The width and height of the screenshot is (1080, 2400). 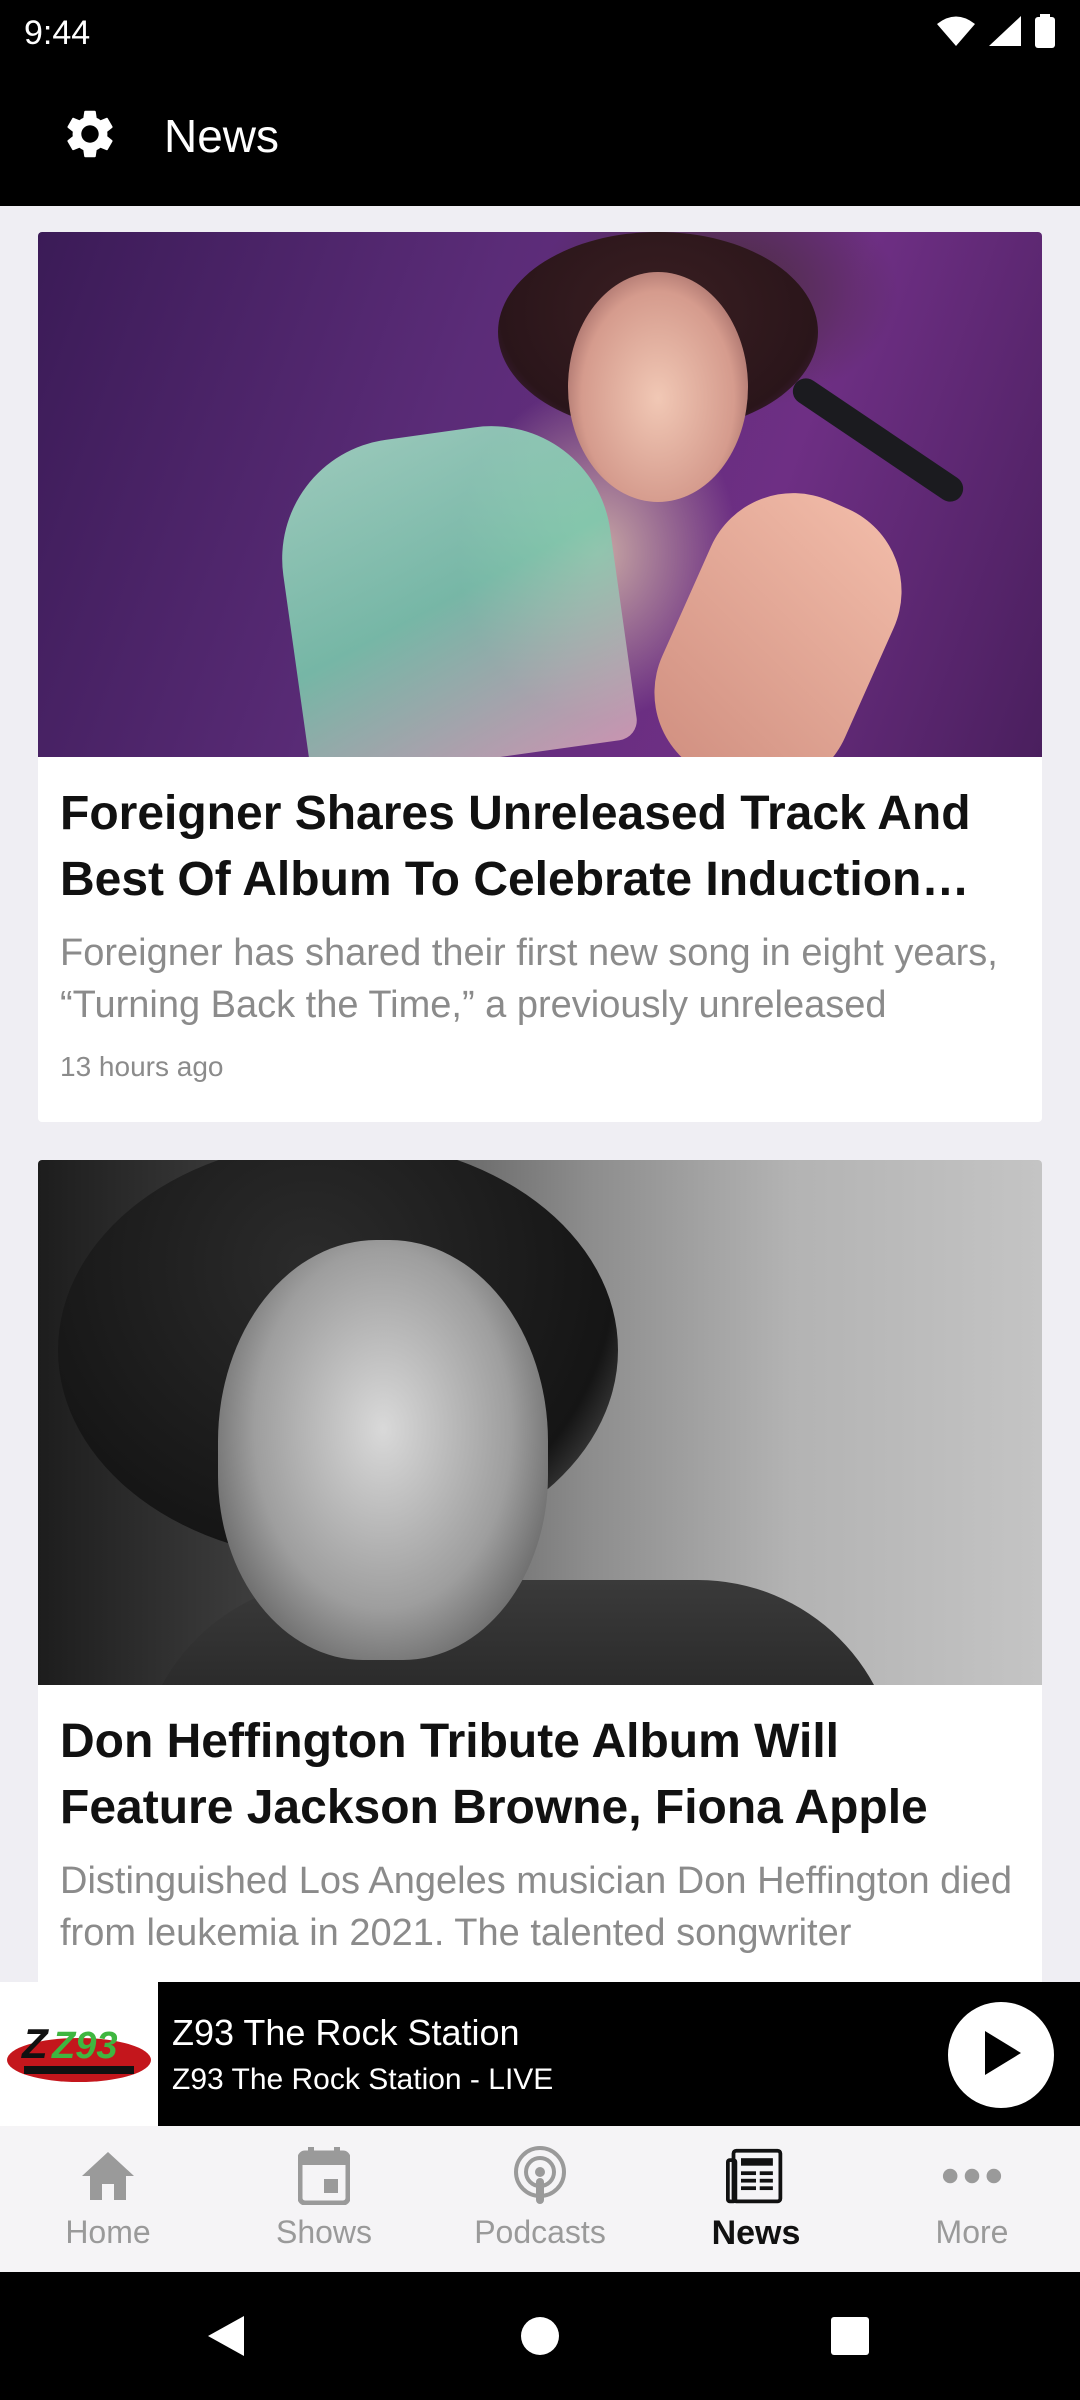 I want to click on settings-button, so click(x=90, y=136).